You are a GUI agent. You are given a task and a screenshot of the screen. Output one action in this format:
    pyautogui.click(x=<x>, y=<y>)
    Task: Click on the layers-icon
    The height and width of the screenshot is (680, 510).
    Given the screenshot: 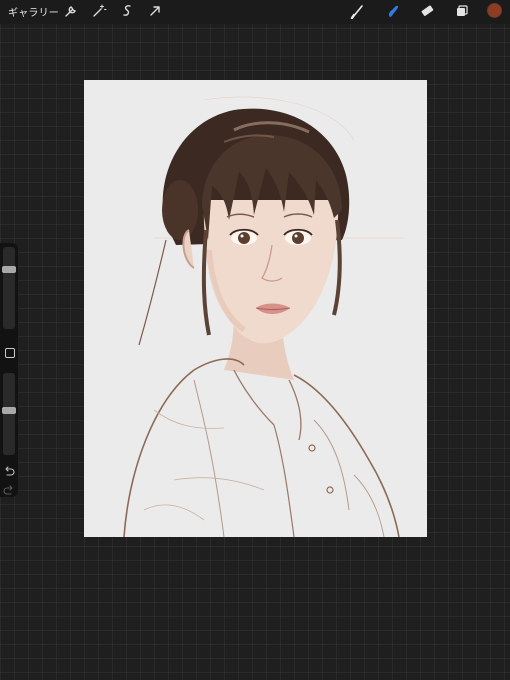 What is the action you would take?
    pyautogui.click(x=462, y=11)
    